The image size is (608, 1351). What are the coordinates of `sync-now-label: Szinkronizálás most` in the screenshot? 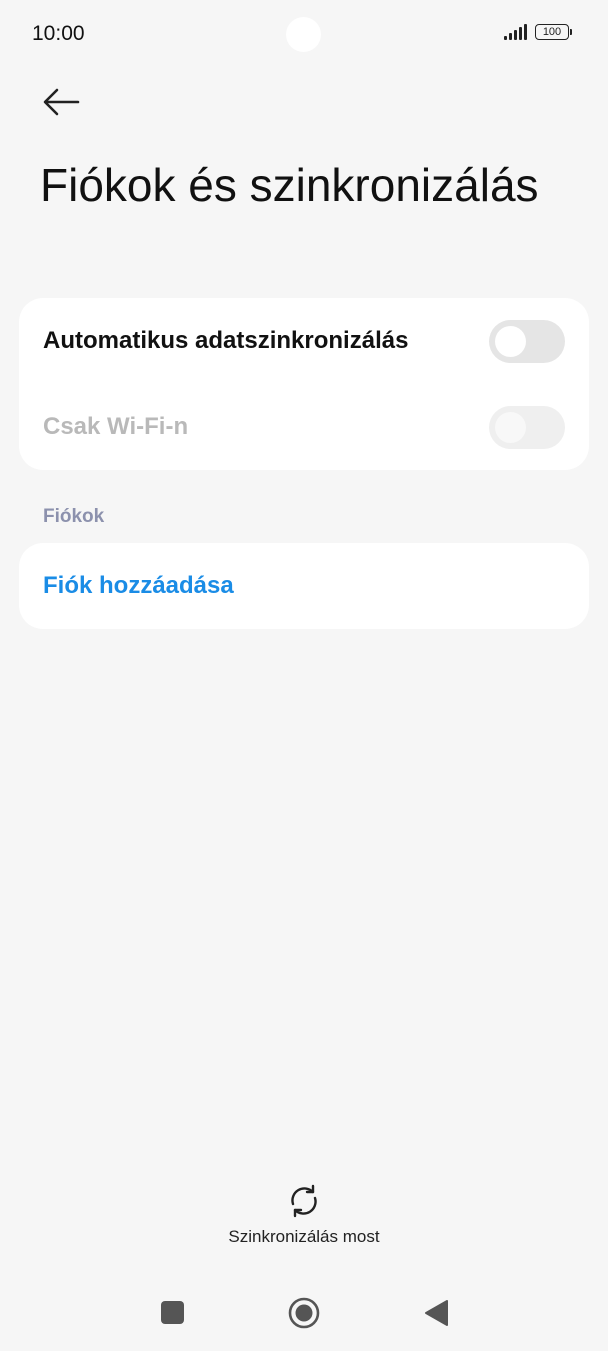 It's located at (304, 1236).